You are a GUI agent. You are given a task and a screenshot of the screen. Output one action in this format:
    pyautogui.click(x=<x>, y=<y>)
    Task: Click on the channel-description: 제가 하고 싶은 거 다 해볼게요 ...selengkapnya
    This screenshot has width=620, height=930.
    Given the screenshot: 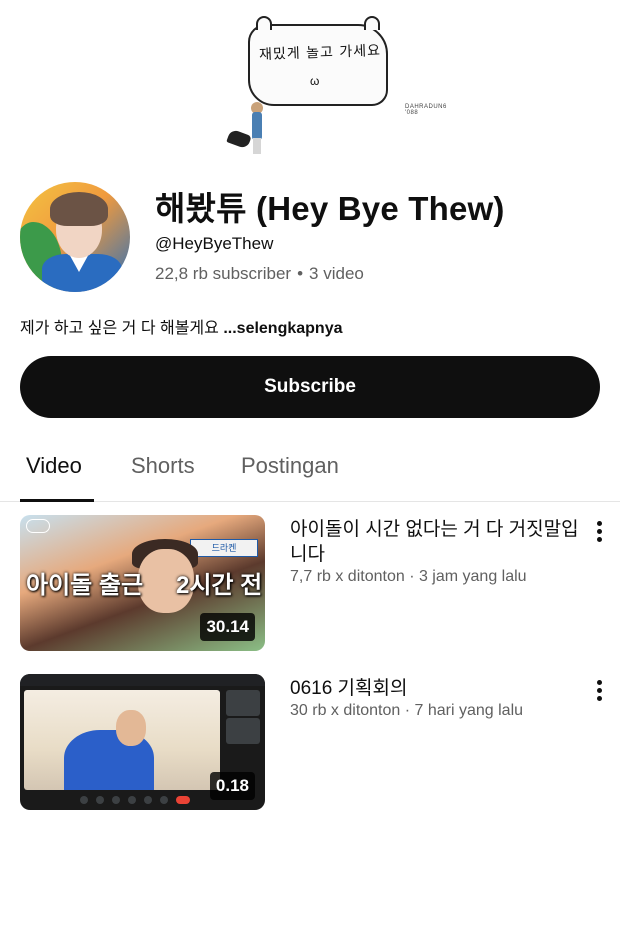 What is the action you would take?
    pyautogui.click(x=181, y=326)
    